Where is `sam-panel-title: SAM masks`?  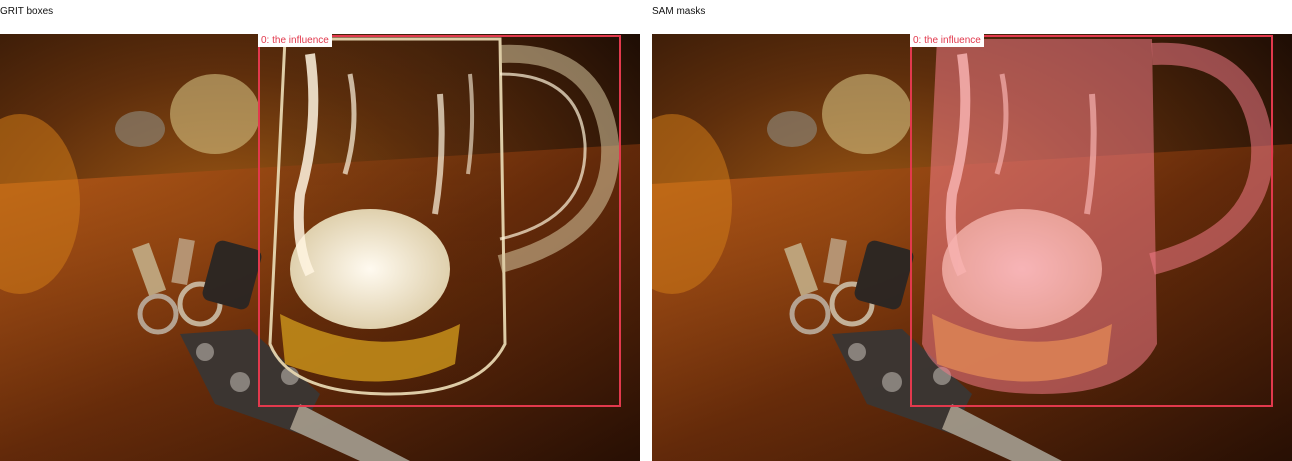 sam-panel-title: SAM masks is located at coordinates (679, 11).